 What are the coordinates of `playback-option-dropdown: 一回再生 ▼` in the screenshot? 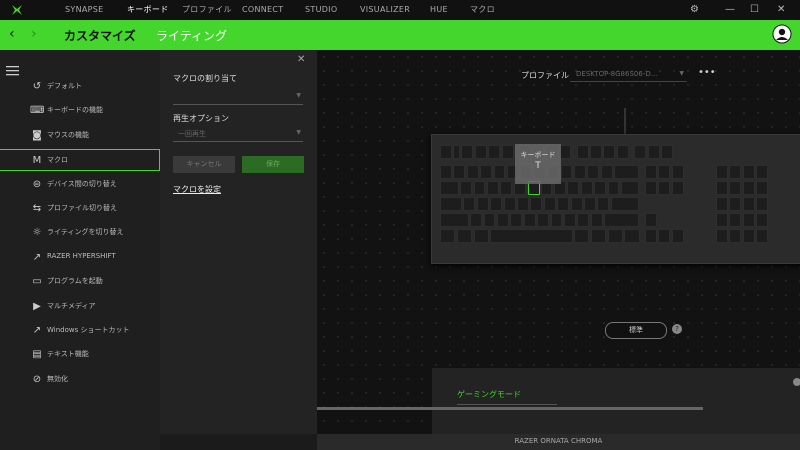 It's located at (238, 134).